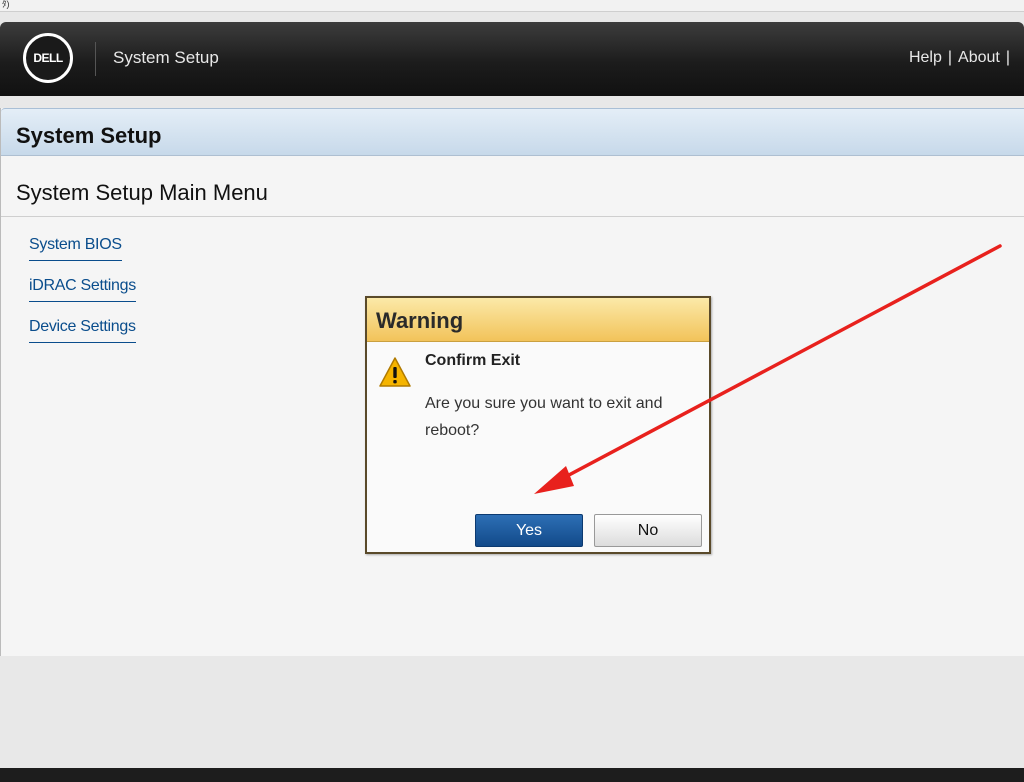 This screenshot has height=782, width=1024. Describe the element at coordinates (512, 132) in the screenshot. I see `section-bar: System Setup` at that location.